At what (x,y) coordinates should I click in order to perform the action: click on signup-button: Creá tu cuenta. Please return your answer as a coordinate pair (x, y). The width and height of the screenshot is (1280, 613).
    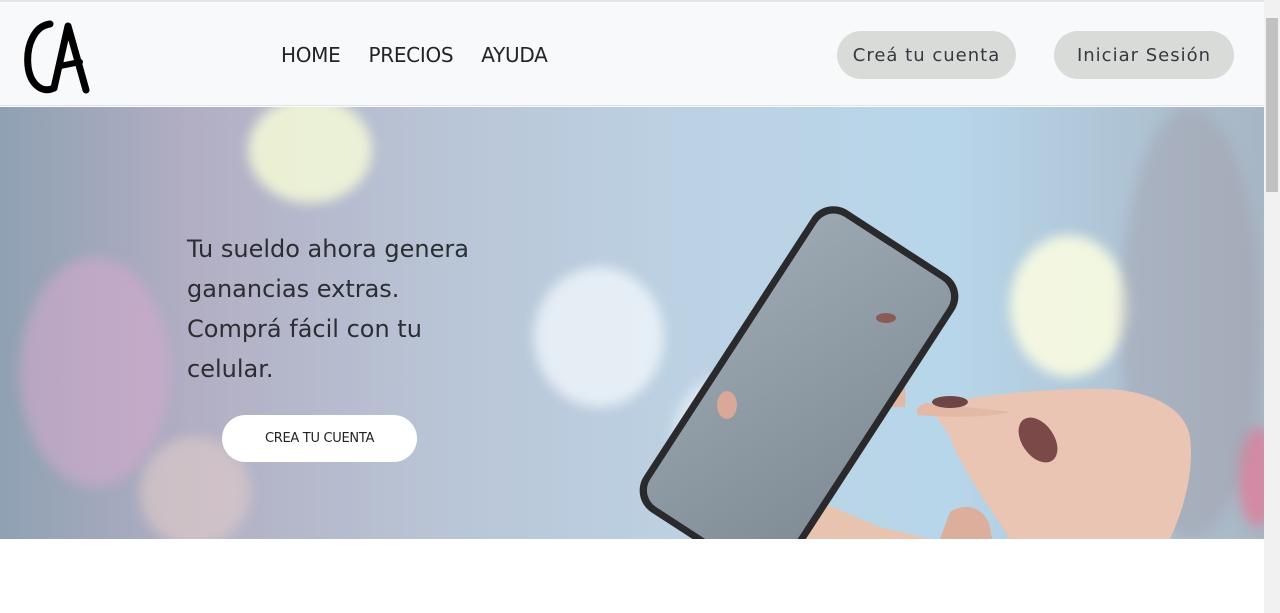
    Looking at the image, I should click on (926, 55).